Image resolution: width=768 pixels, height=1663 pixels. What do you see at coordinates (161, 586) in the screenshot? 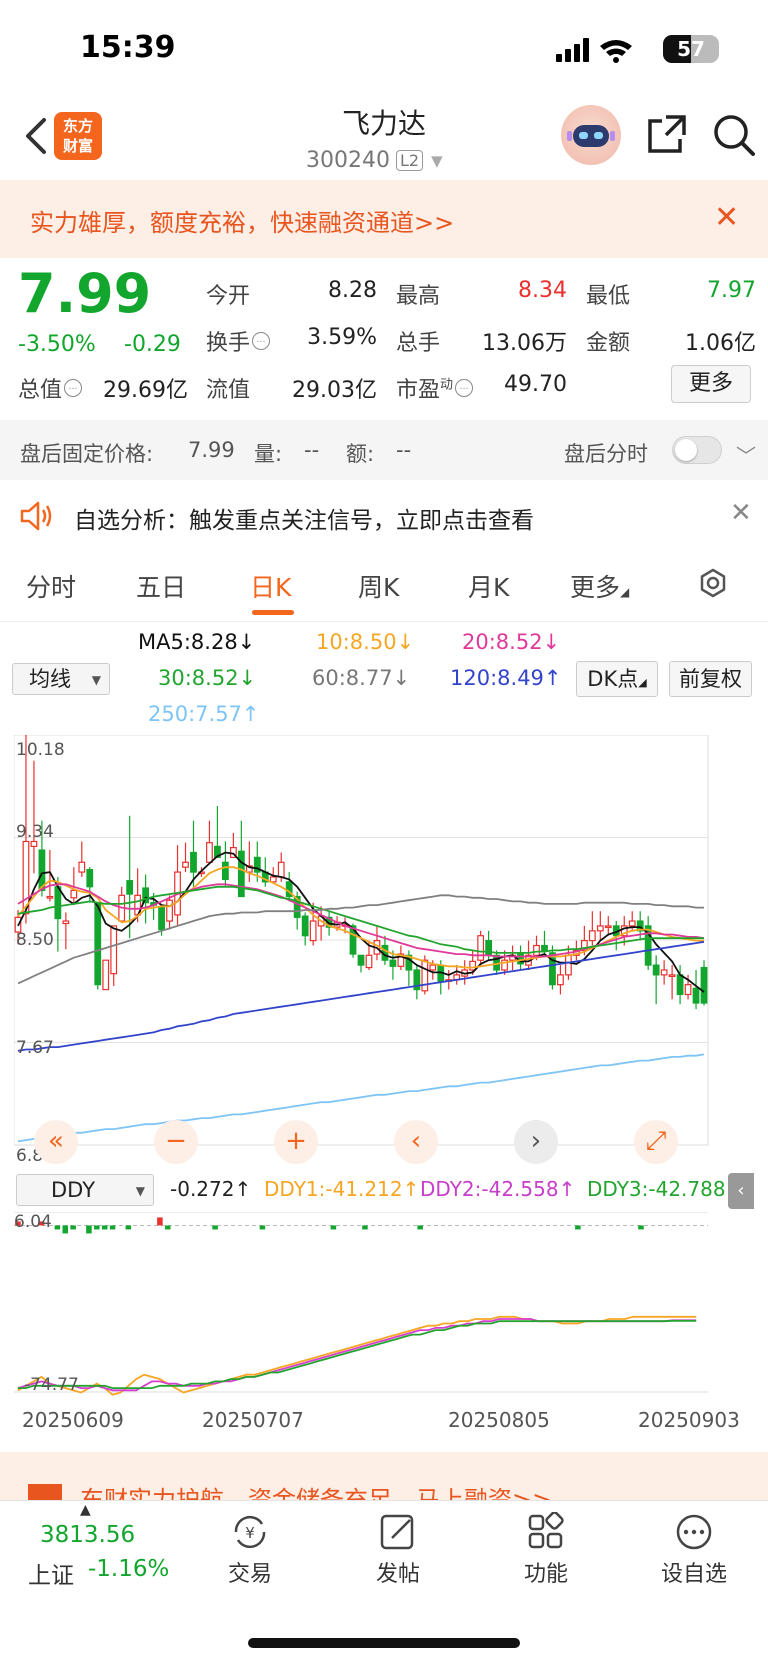
I see `tab-five-day: 五日` at bounding box center [161, 586].